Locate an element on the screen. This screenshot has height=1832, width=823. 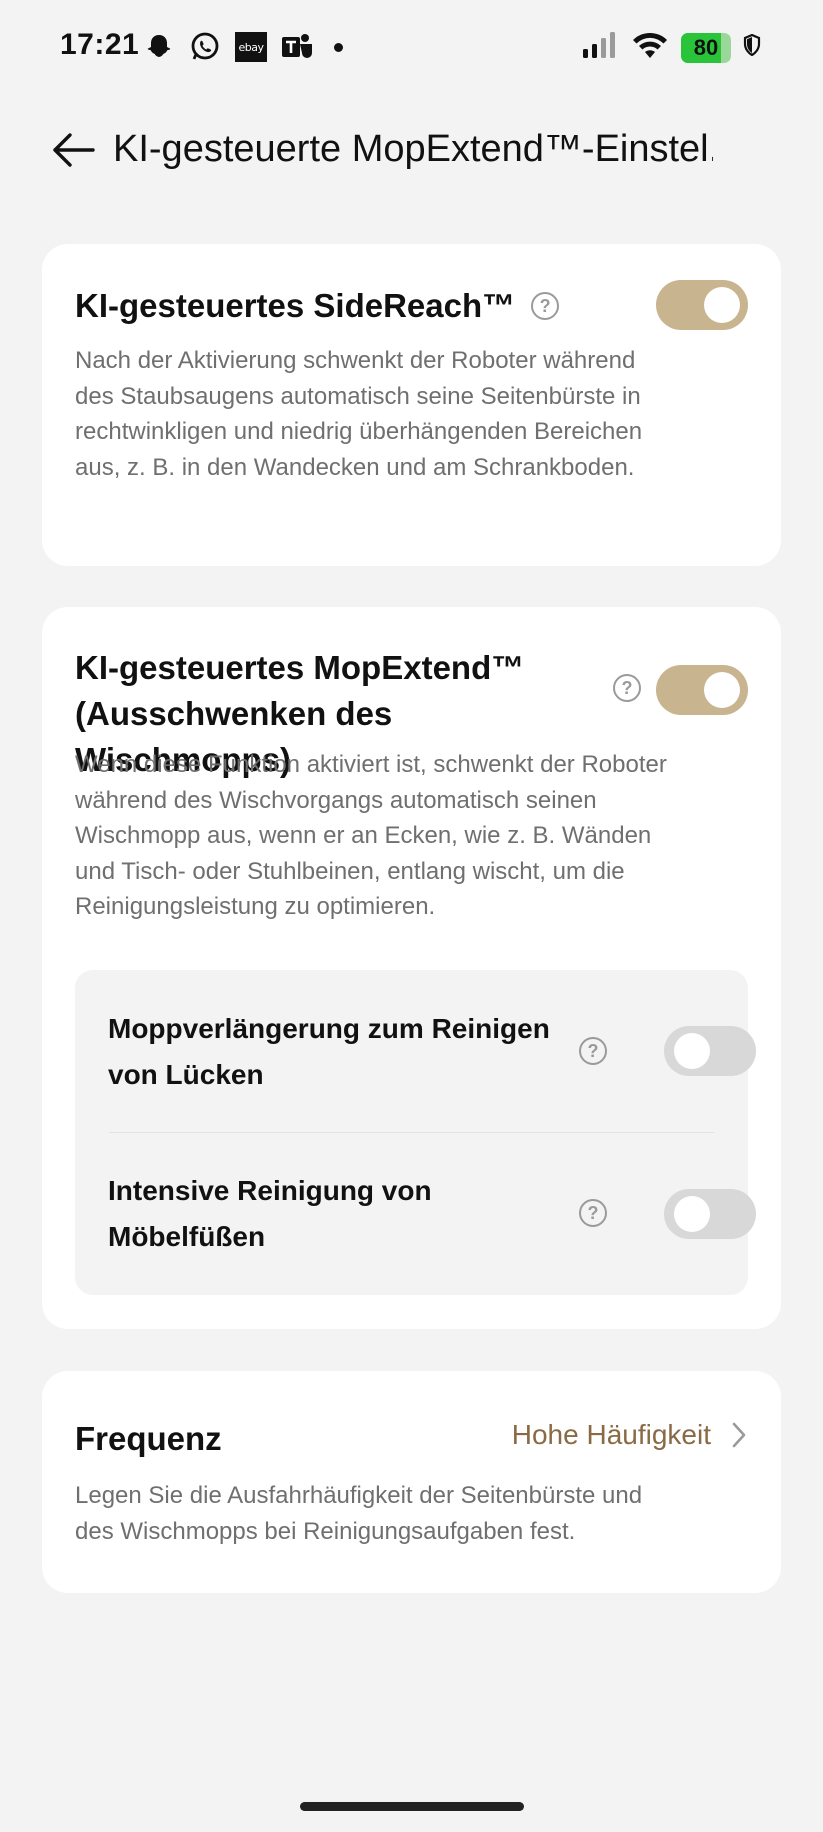
sidereach-help-icon: ? is located at coordinates (545, 306).